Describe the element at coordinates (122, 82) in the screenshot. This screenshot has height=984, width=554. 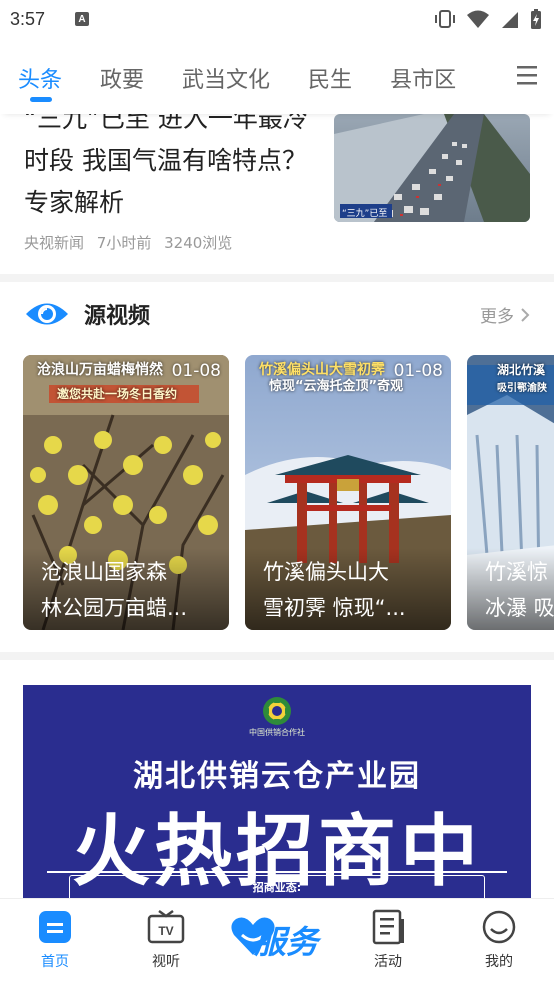
I see `tab-politics: 政要` at that location.